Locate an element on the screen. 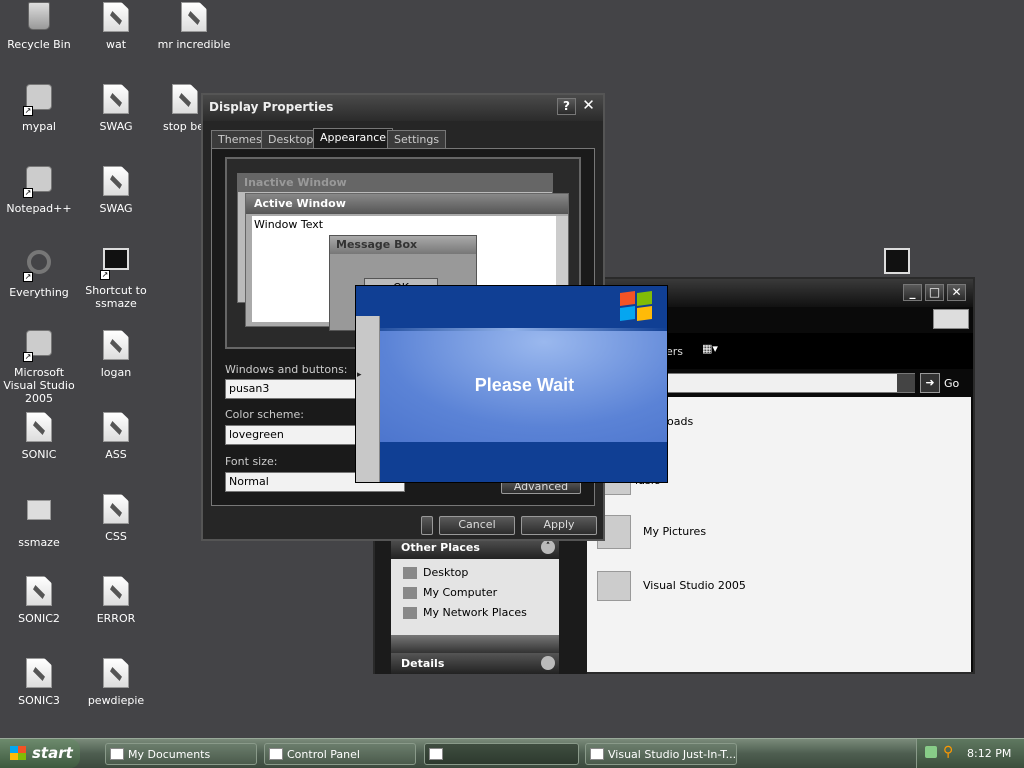 This screenshot has height=768, width=1024. desktop-icon-item: ASS is located at coordinates (116, 436).